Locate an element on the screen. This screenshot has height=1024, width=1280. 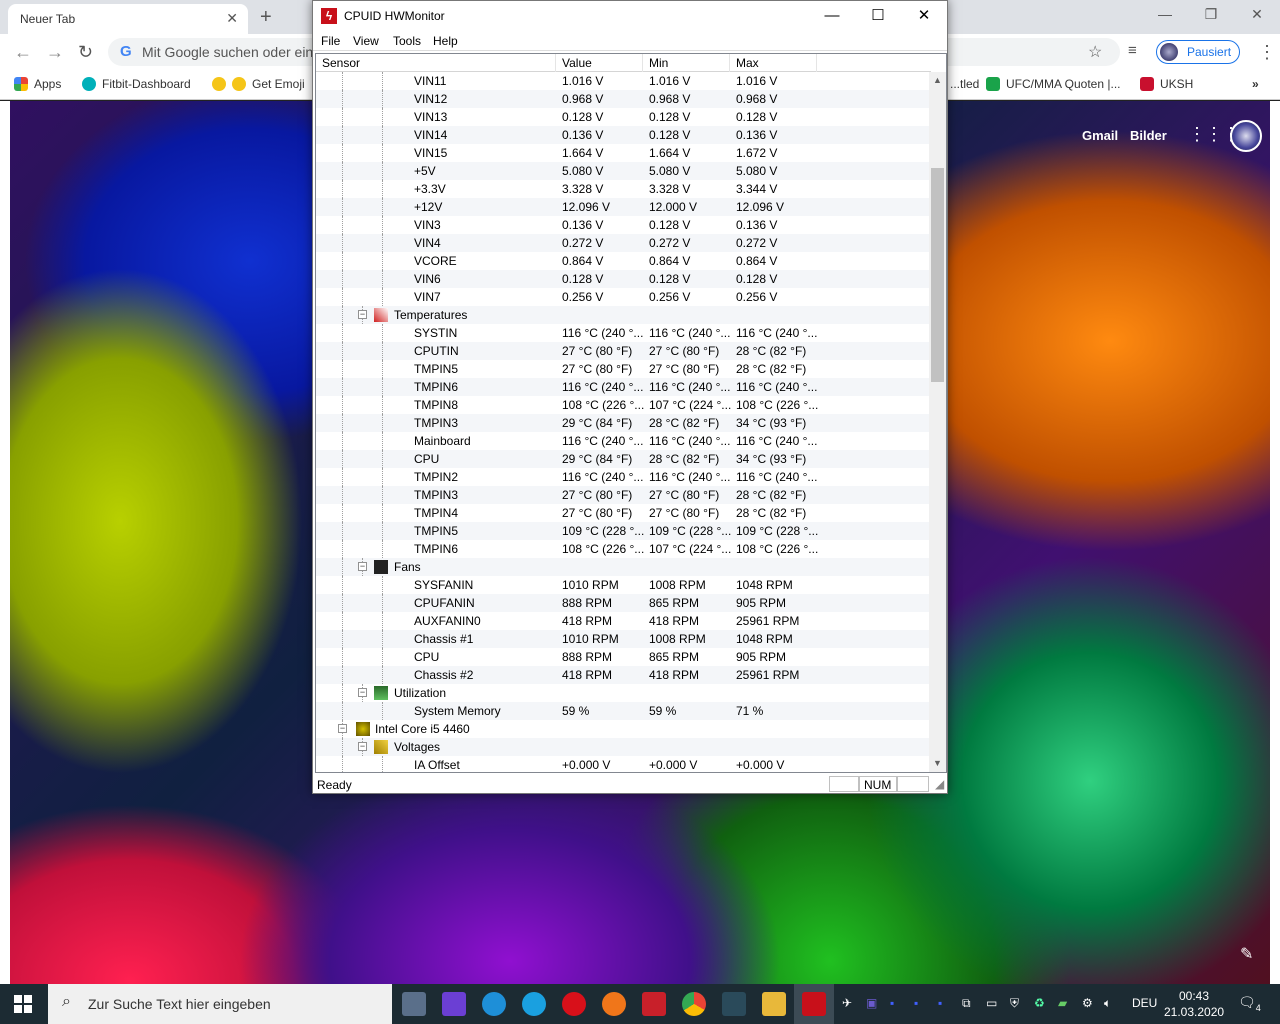
sensor-row: CPUFANIN 888 RPM 865 RPM 905 RPM is located at coordinates (623, 603).